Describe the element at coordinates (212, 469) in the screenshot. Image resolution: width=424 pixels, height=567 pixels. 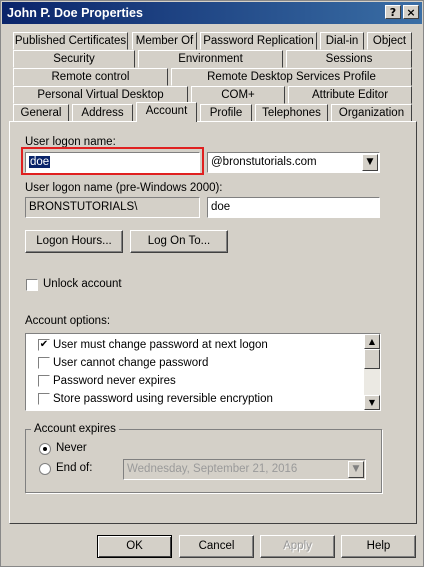
I see `end-of-date-value: Wednesday, September 21, 2016` at that location.